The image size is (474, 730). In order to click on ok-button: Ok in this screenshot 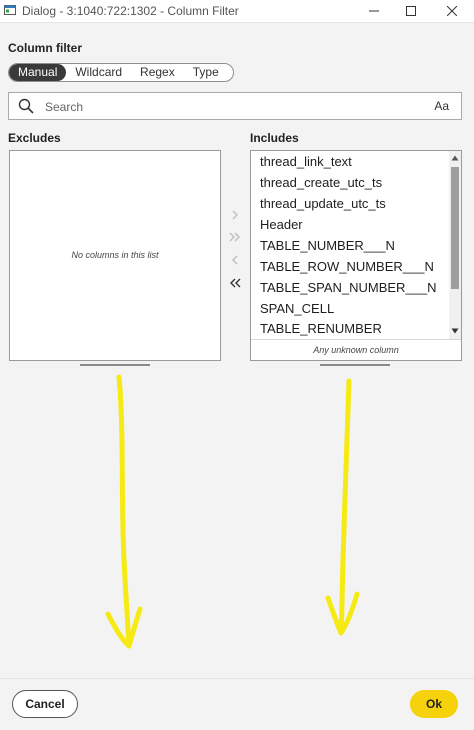, I will do `click(434, 704)`.